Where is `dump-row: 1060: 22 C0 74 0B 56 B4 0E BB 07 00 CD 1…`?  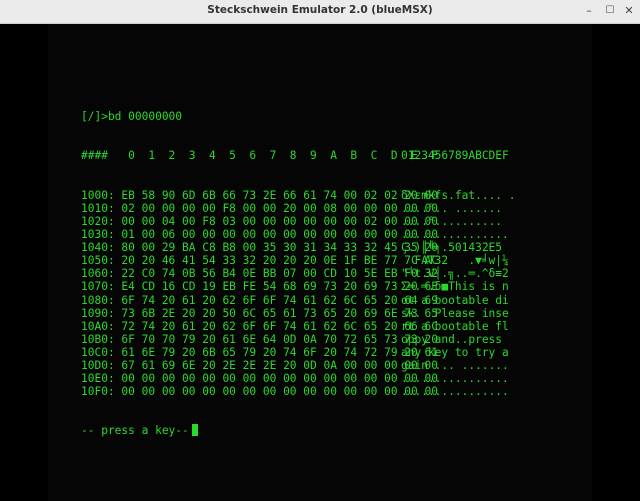
dump-row: 1060: 22 C0 74 0B 56 B4 0E BB 07 00 CD 1… is located at coordinates (298, 273).